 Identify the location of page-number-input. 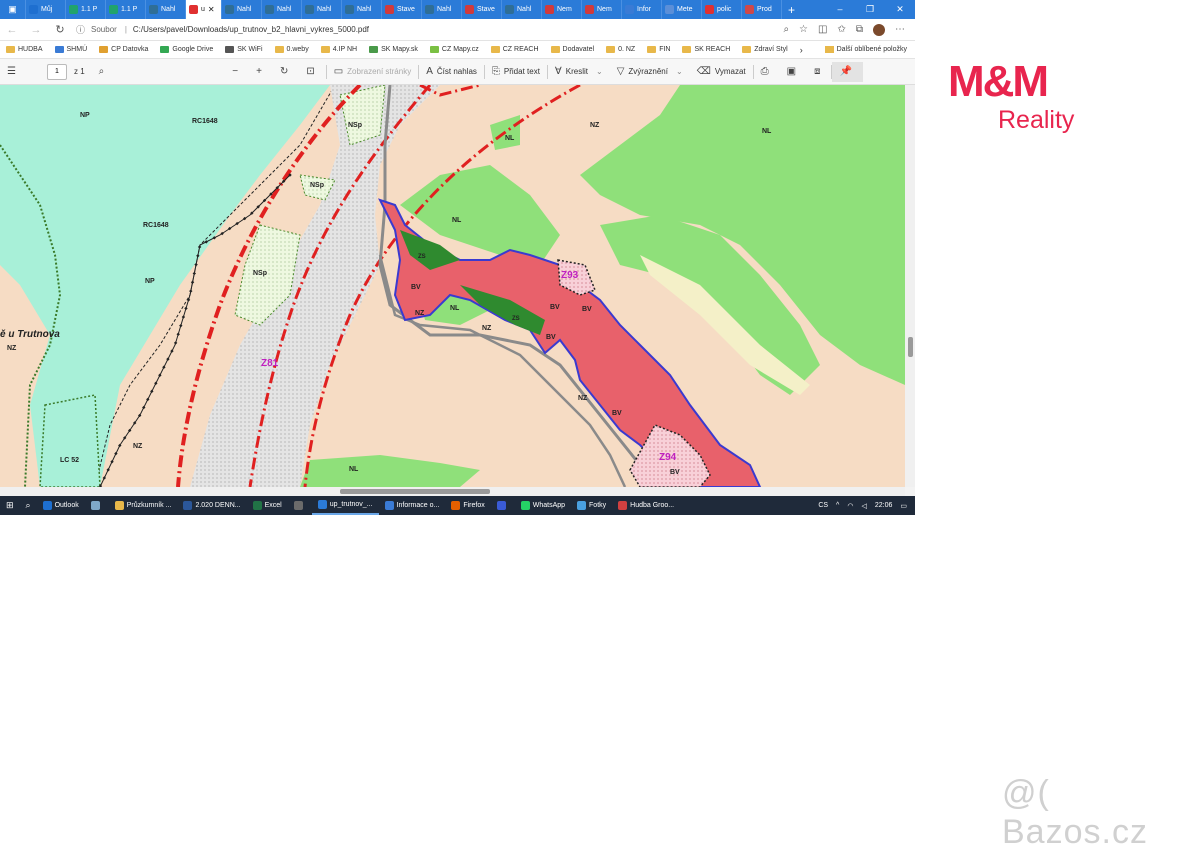
(56, 71).